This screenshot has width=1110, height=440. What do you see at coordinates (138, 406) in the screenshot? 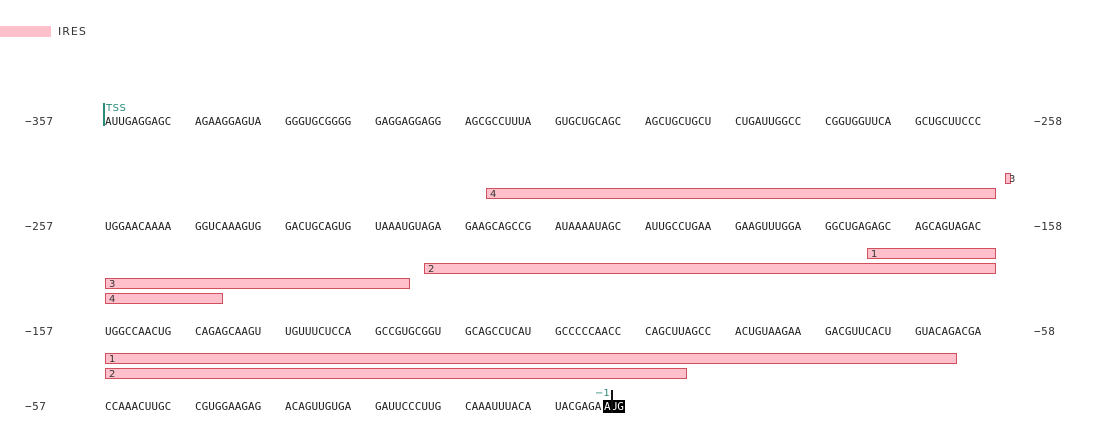
I see `sequence-block: CCAAACUUGC` at bounding box center [138, 406].